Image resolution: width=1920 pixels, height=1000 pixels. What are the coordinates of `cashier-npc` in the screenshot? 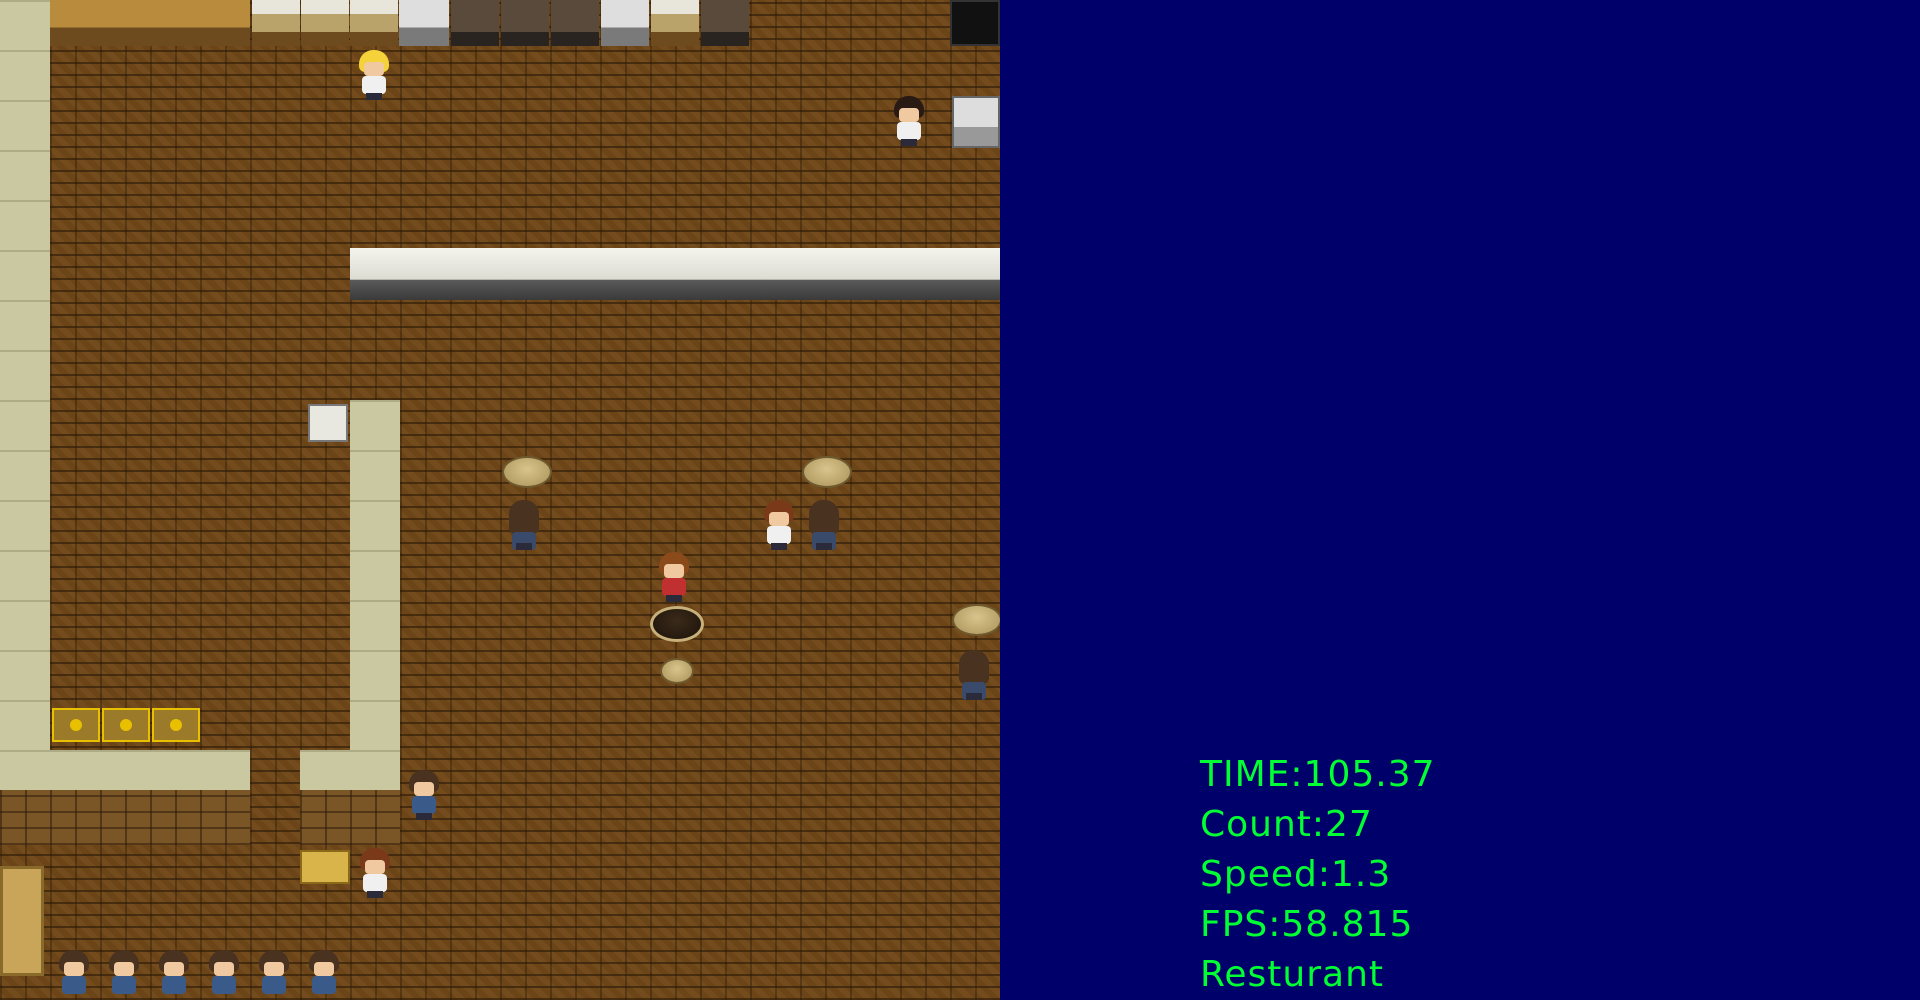 It's located at (375, 873).